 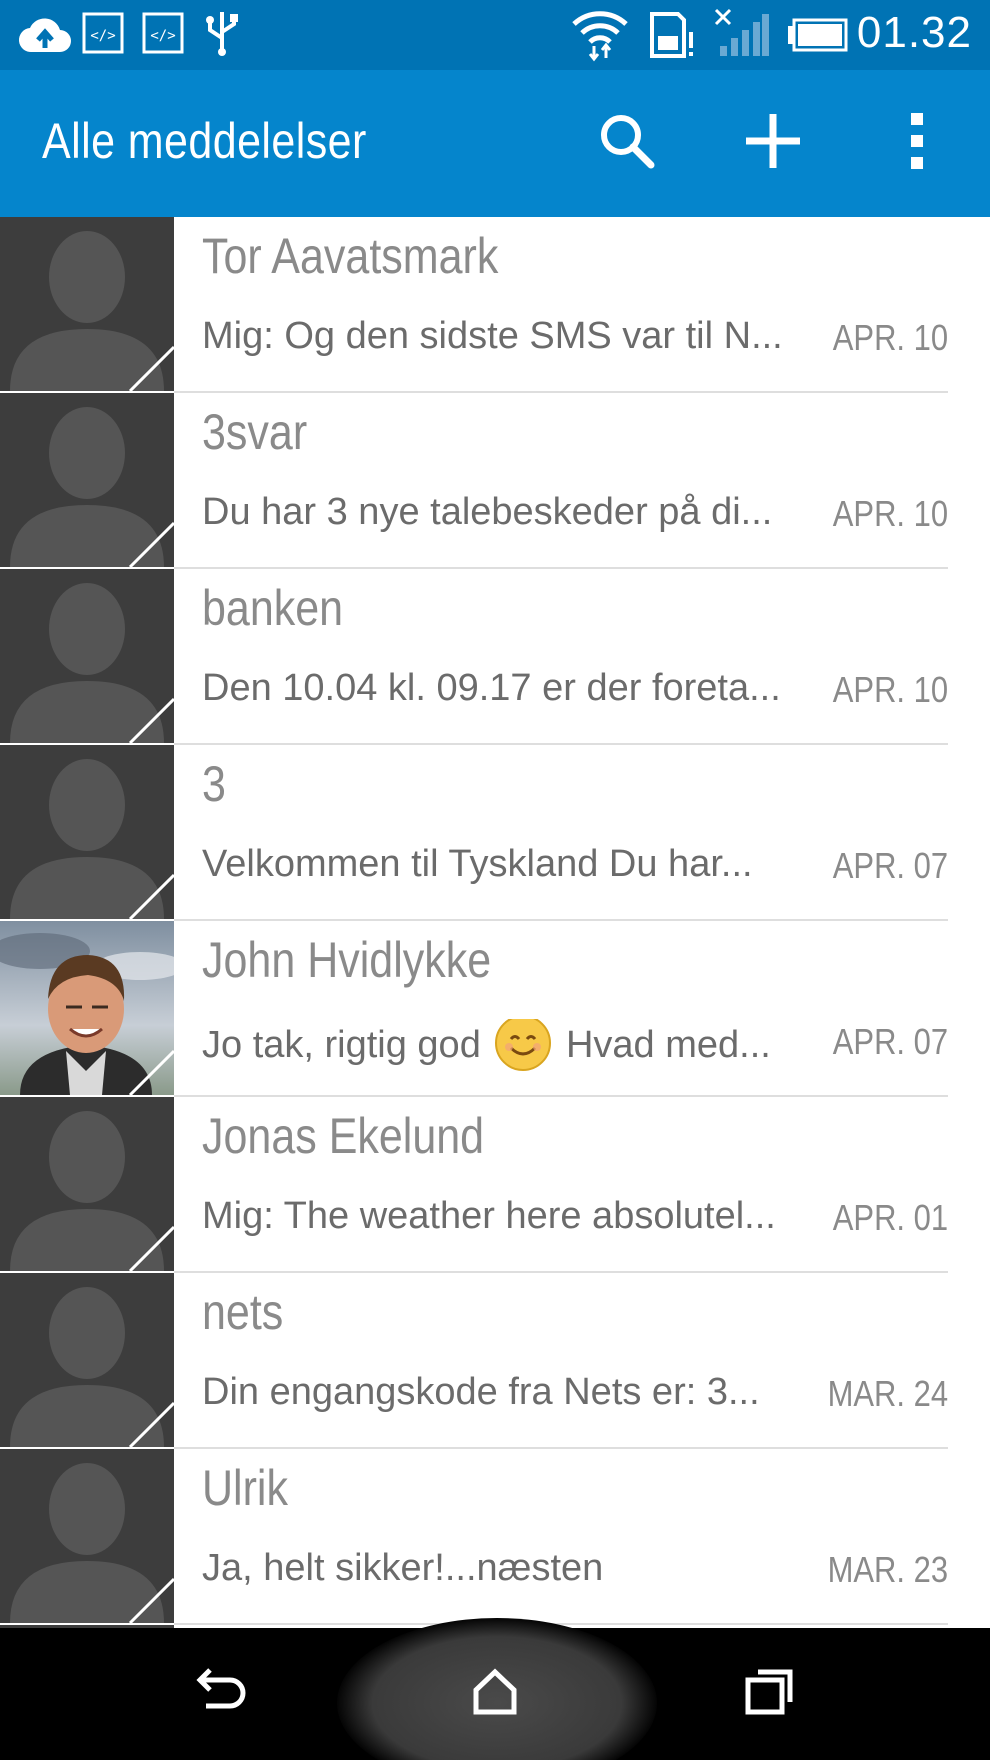 I want to click on navigation-bar, so click(x=495, y=1689).